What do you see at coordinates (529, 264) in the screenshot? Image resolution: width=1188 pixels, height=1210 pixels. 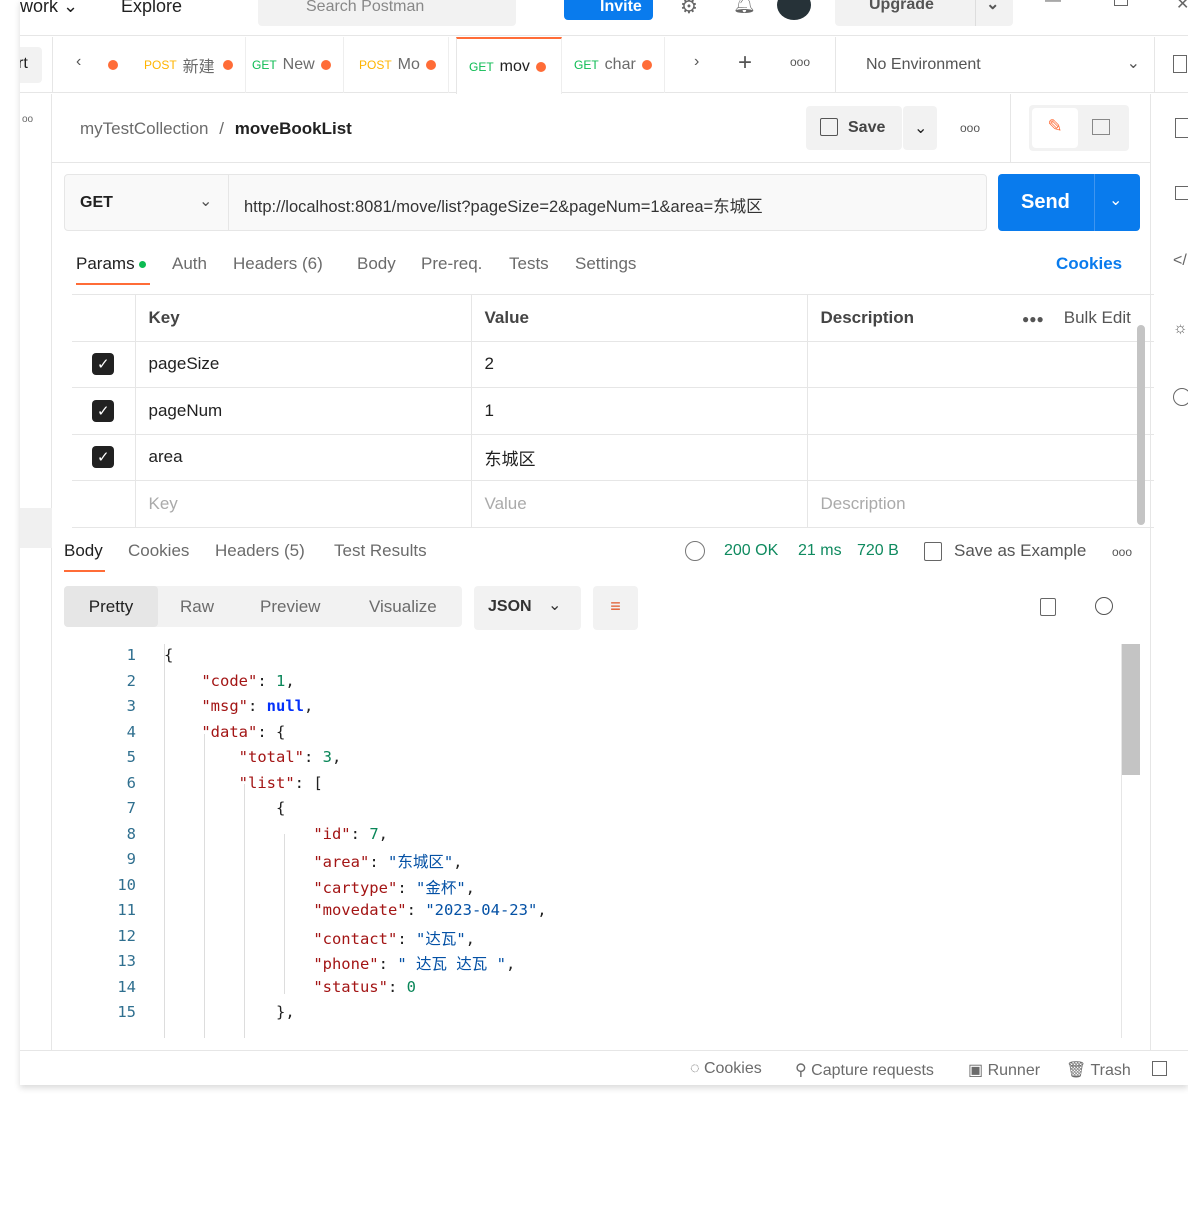 I see `tab-tests: Tests` at bounding box center [529, 264].